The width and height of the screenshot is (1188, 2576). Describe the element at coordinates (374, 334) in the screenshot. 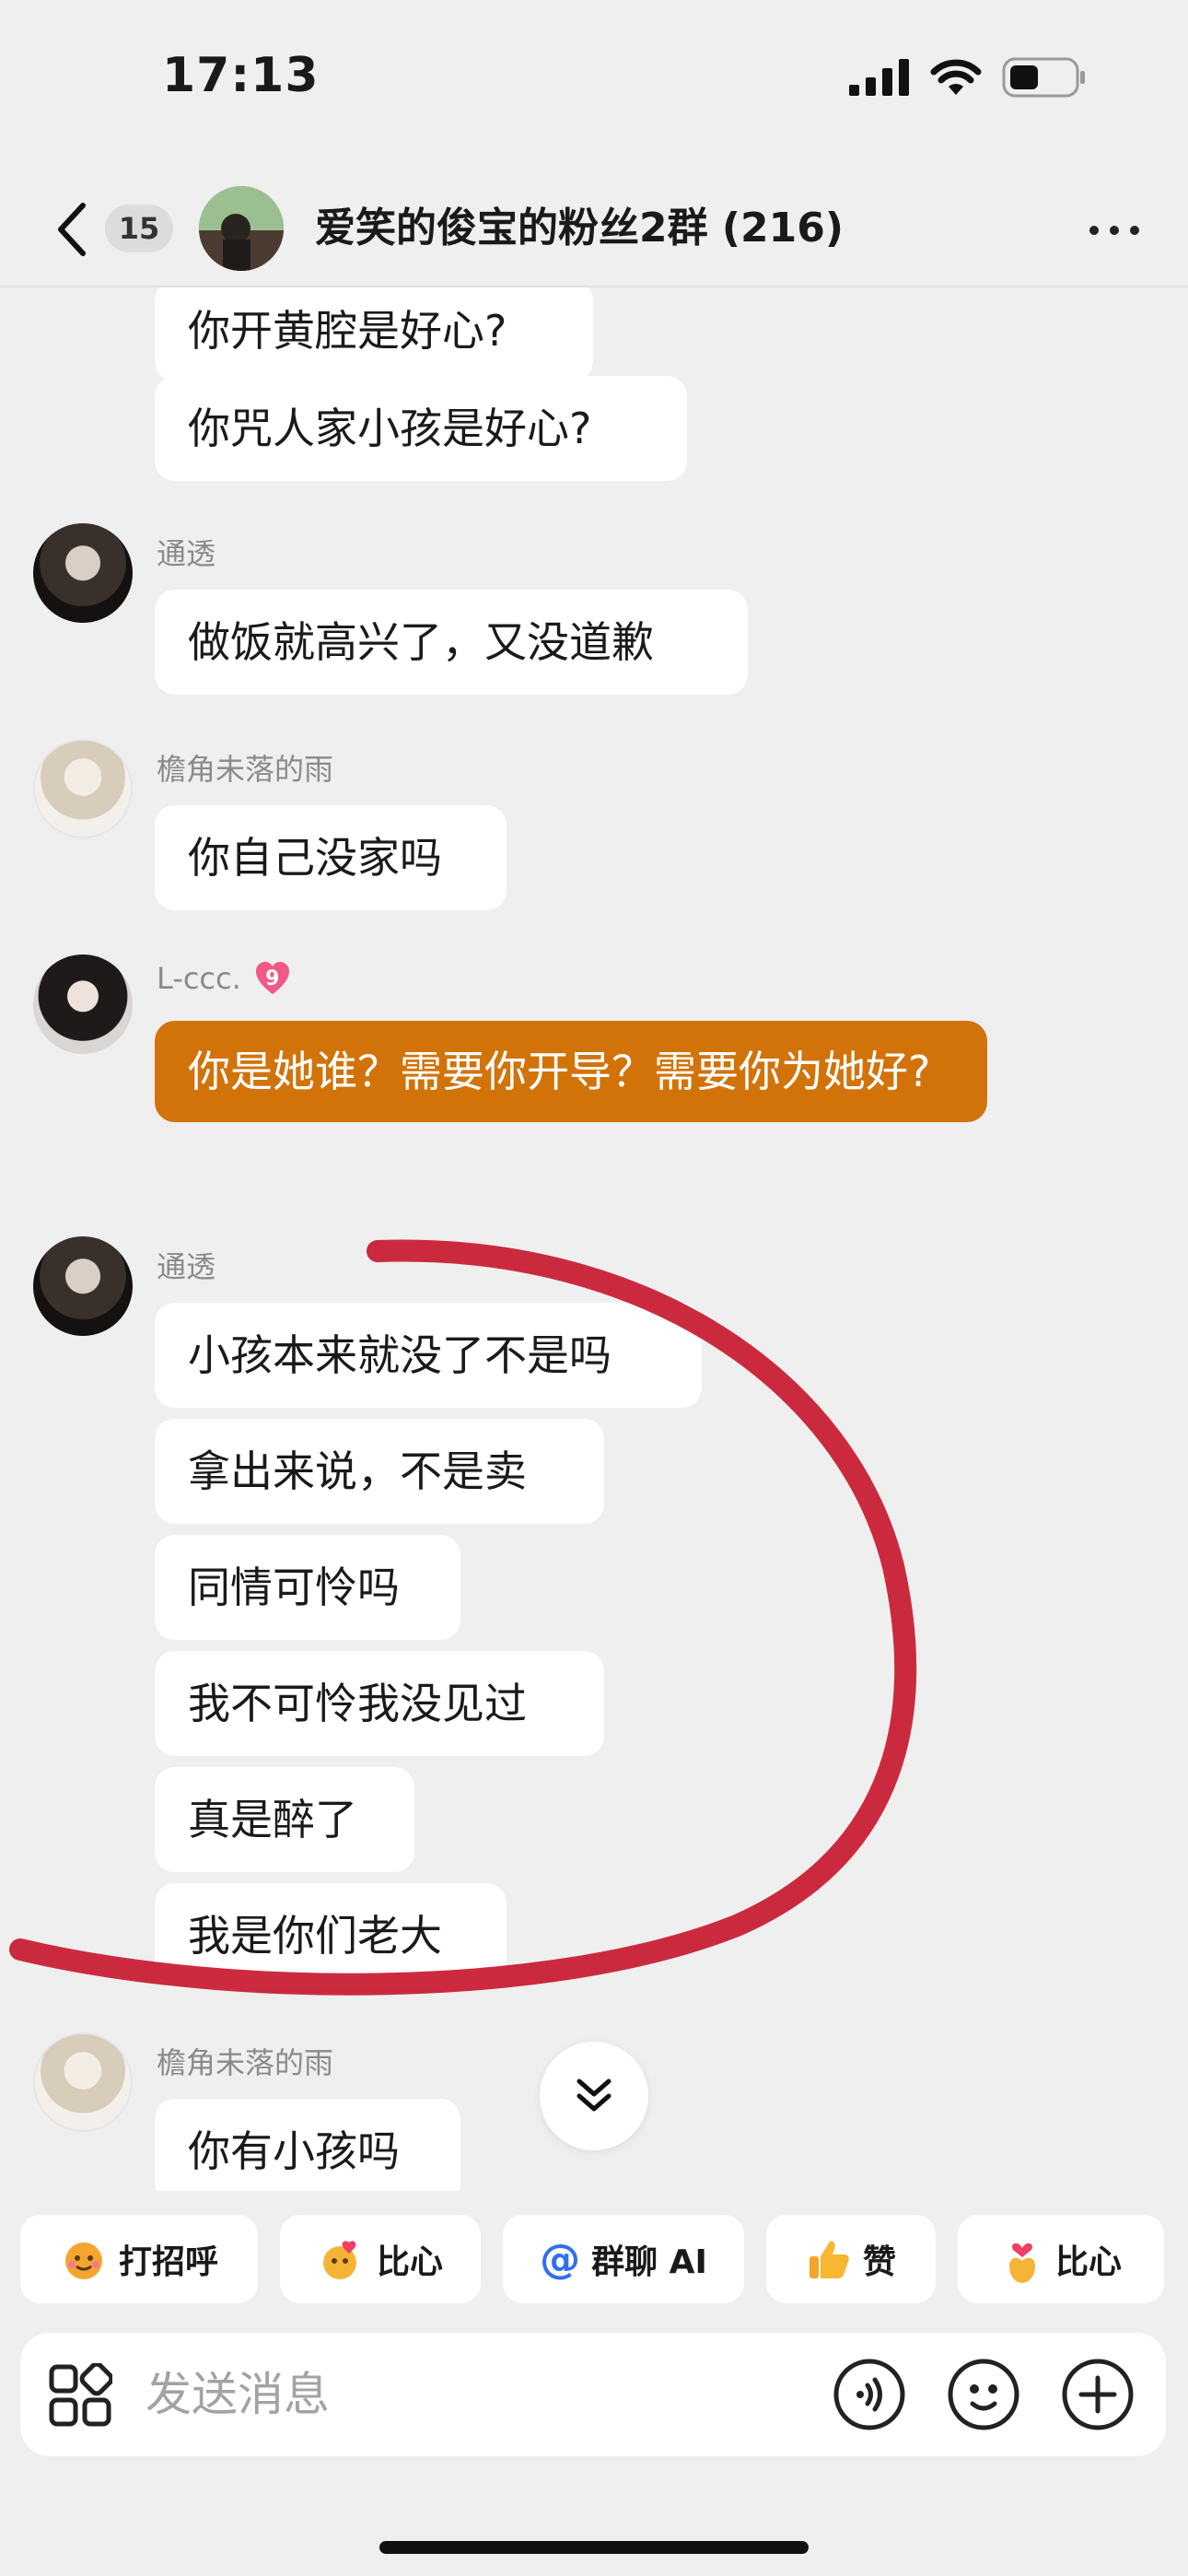

I see `message-bubble: 你开黄腔是好心?` at that location.